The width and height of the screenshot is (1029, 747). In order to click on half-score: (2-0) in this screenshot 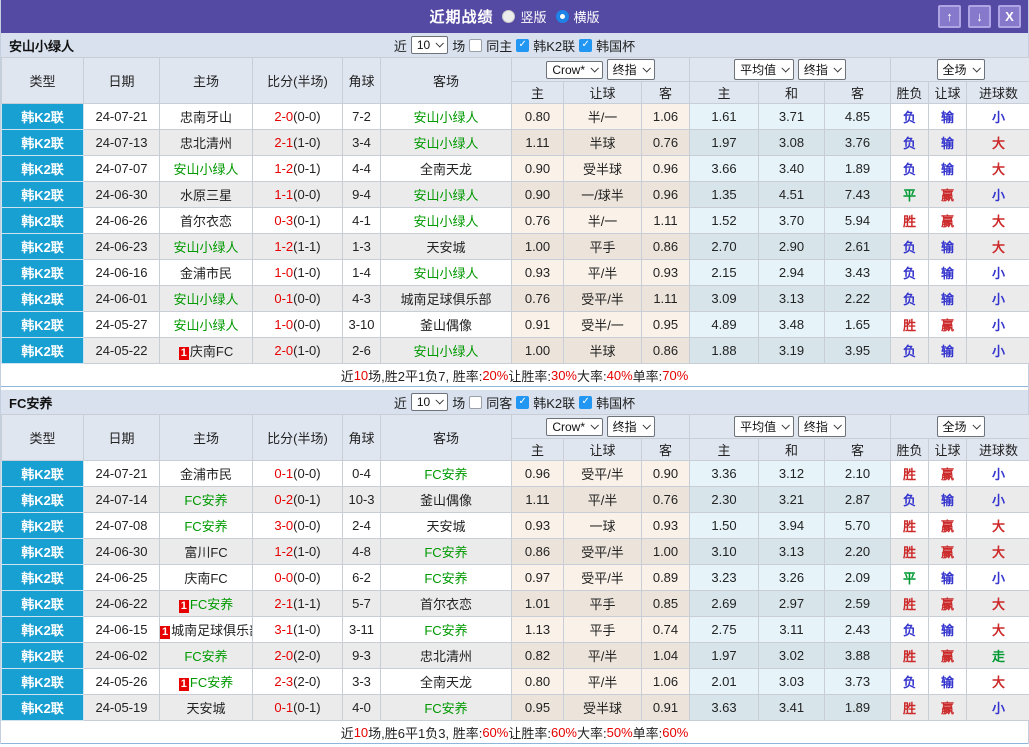, I will do `click(306, 681)`.